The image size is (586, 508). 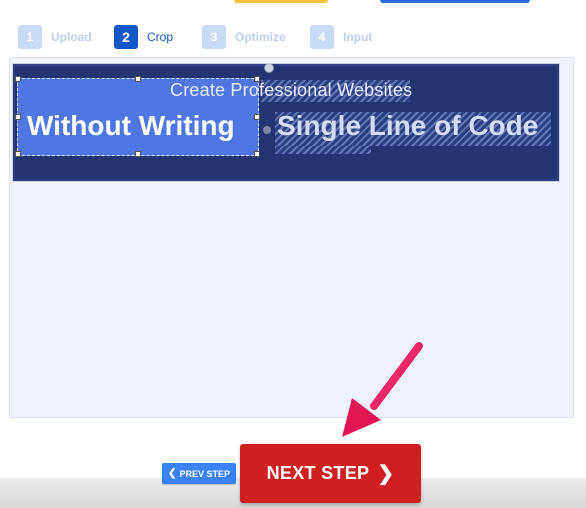 What do you see at coordinates (172, 473) in the screenshot?
I see `chevron-left-icon: ❮` at bounding box center [172, 473].